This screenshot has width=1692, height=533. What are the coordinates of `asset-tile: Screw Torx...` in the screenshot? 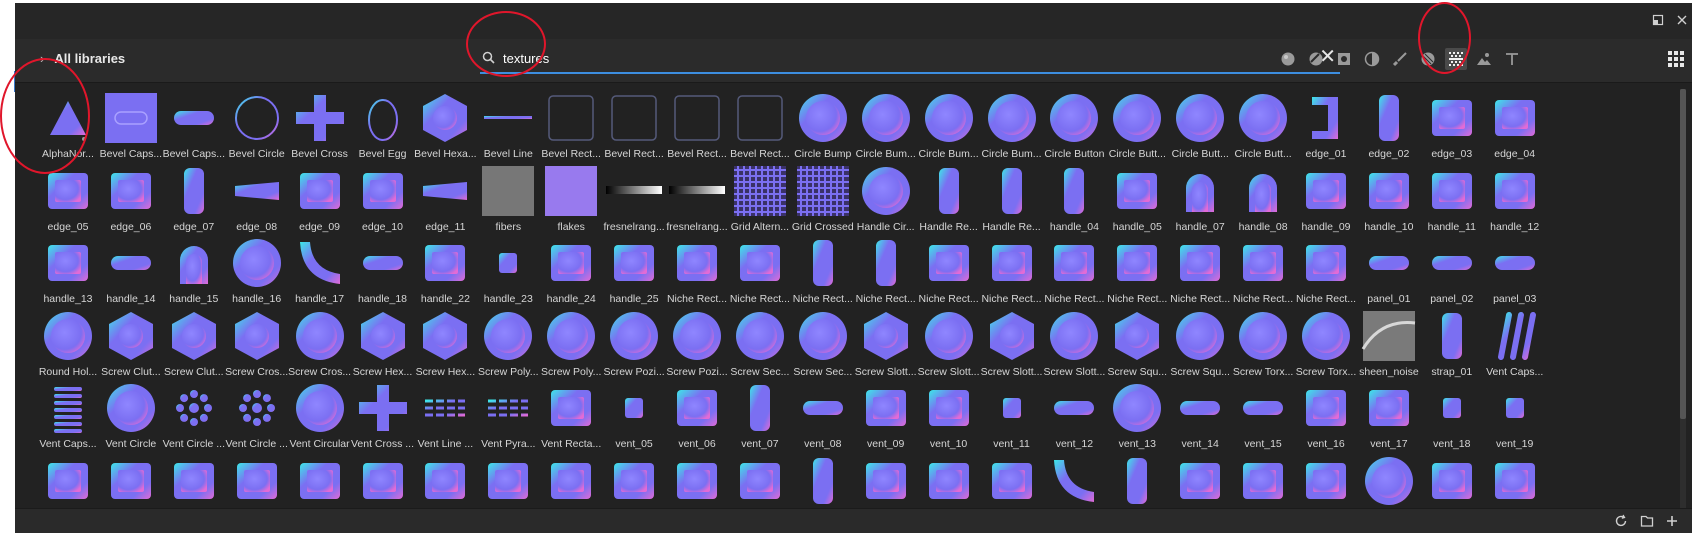 It's located at (1326, 344).